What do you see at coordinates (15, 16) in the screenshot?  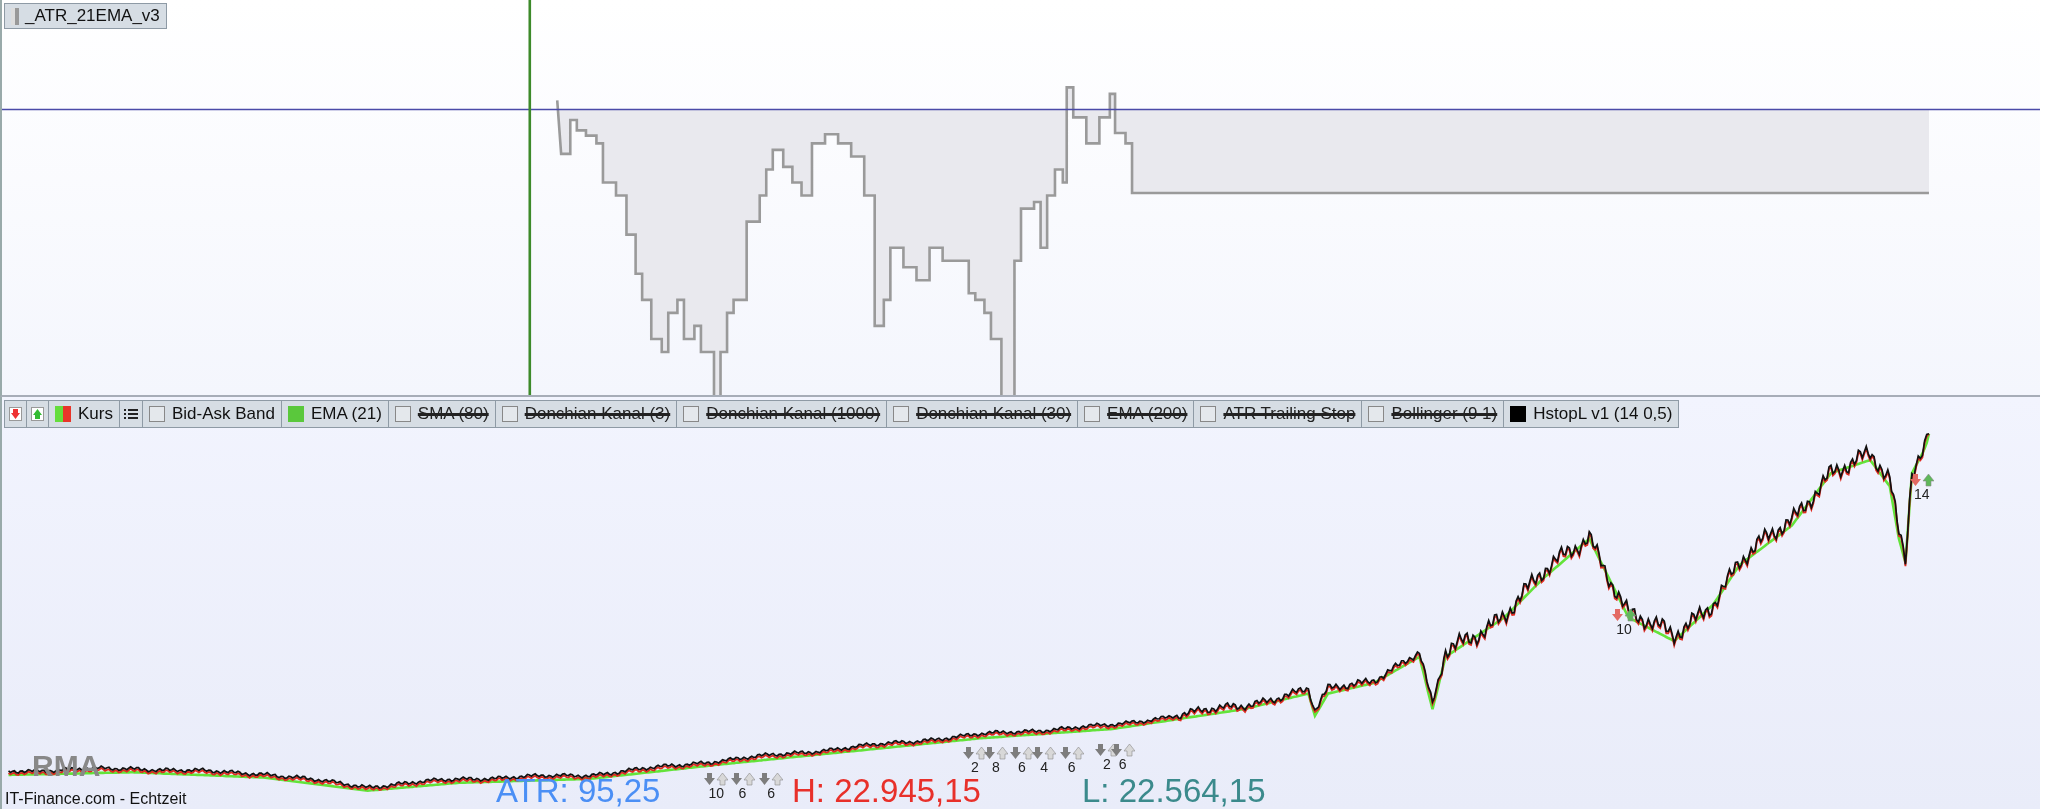 I see `swatch-icon` at bounding box center [15, 16].